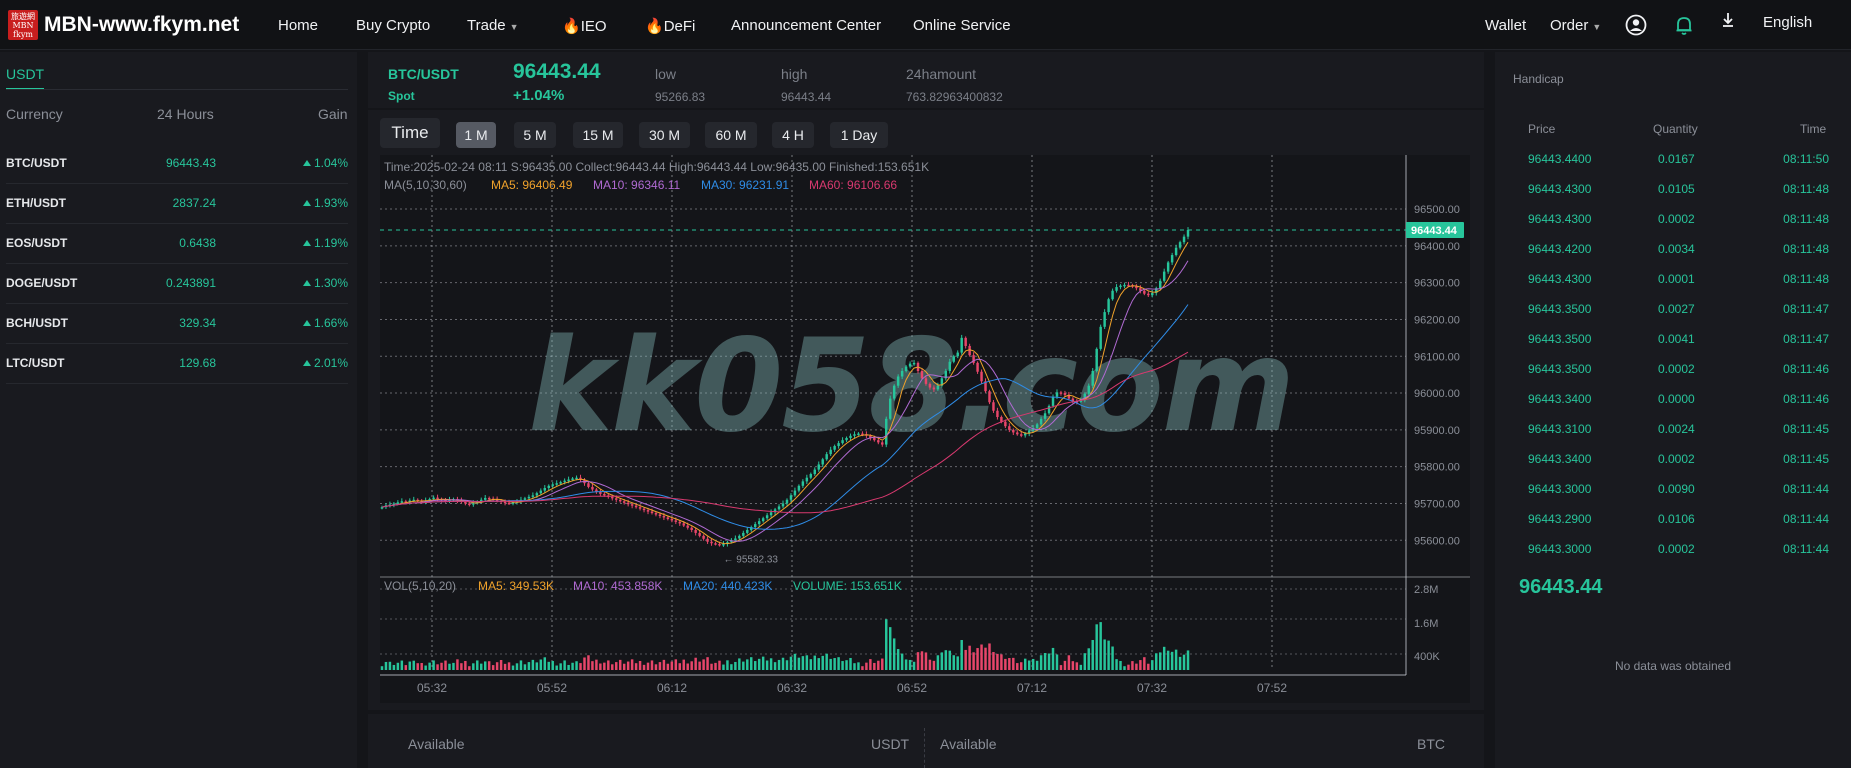 The image size is (1851, 768). What do you see at coordinates (1636, 25) in the screenshot?
I see `user-account-icon` at bounding box center [1636, 25].